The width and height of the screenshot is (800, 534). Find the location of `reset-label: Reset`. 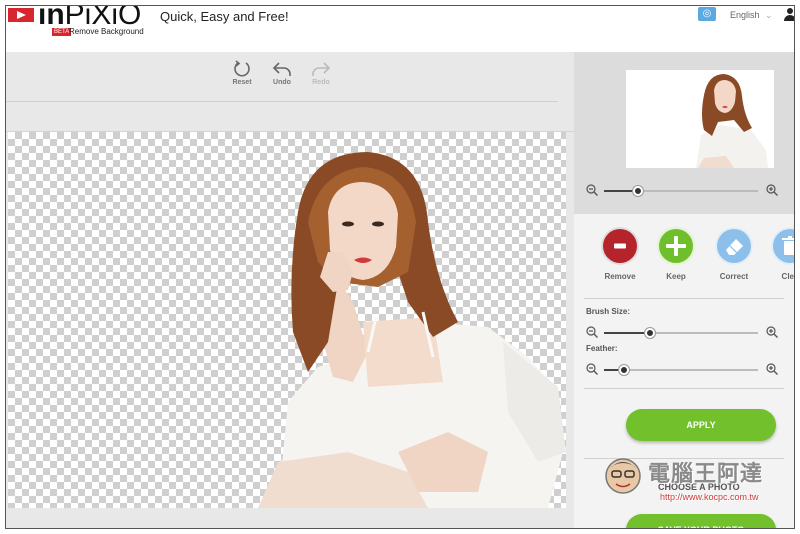

reset-label: Reset is located at coordinates (242, 82).